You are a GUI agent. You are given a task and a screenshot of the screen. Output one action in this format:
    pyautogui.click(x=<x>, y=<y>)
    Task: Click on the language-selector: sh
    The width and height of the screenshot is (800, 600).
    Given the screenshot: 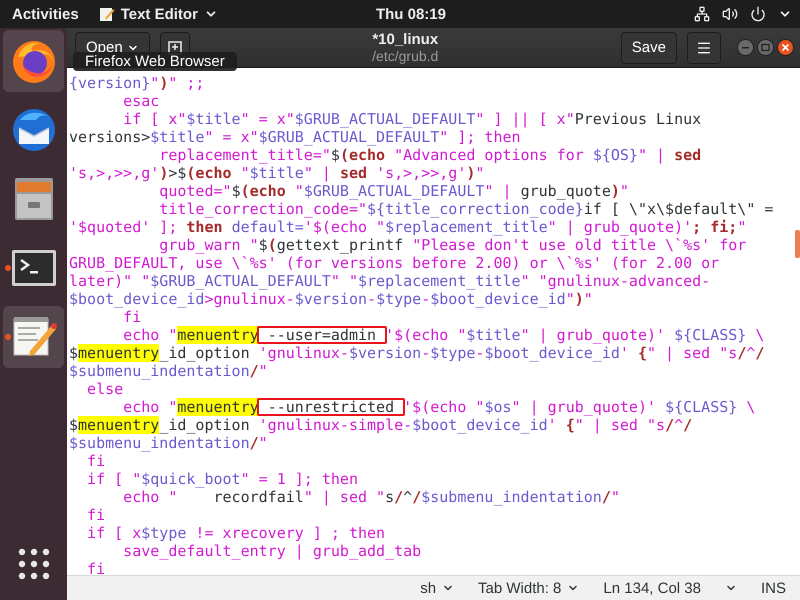 What is the action you would take?
    pyautogui.click(x=437, y=588)
    